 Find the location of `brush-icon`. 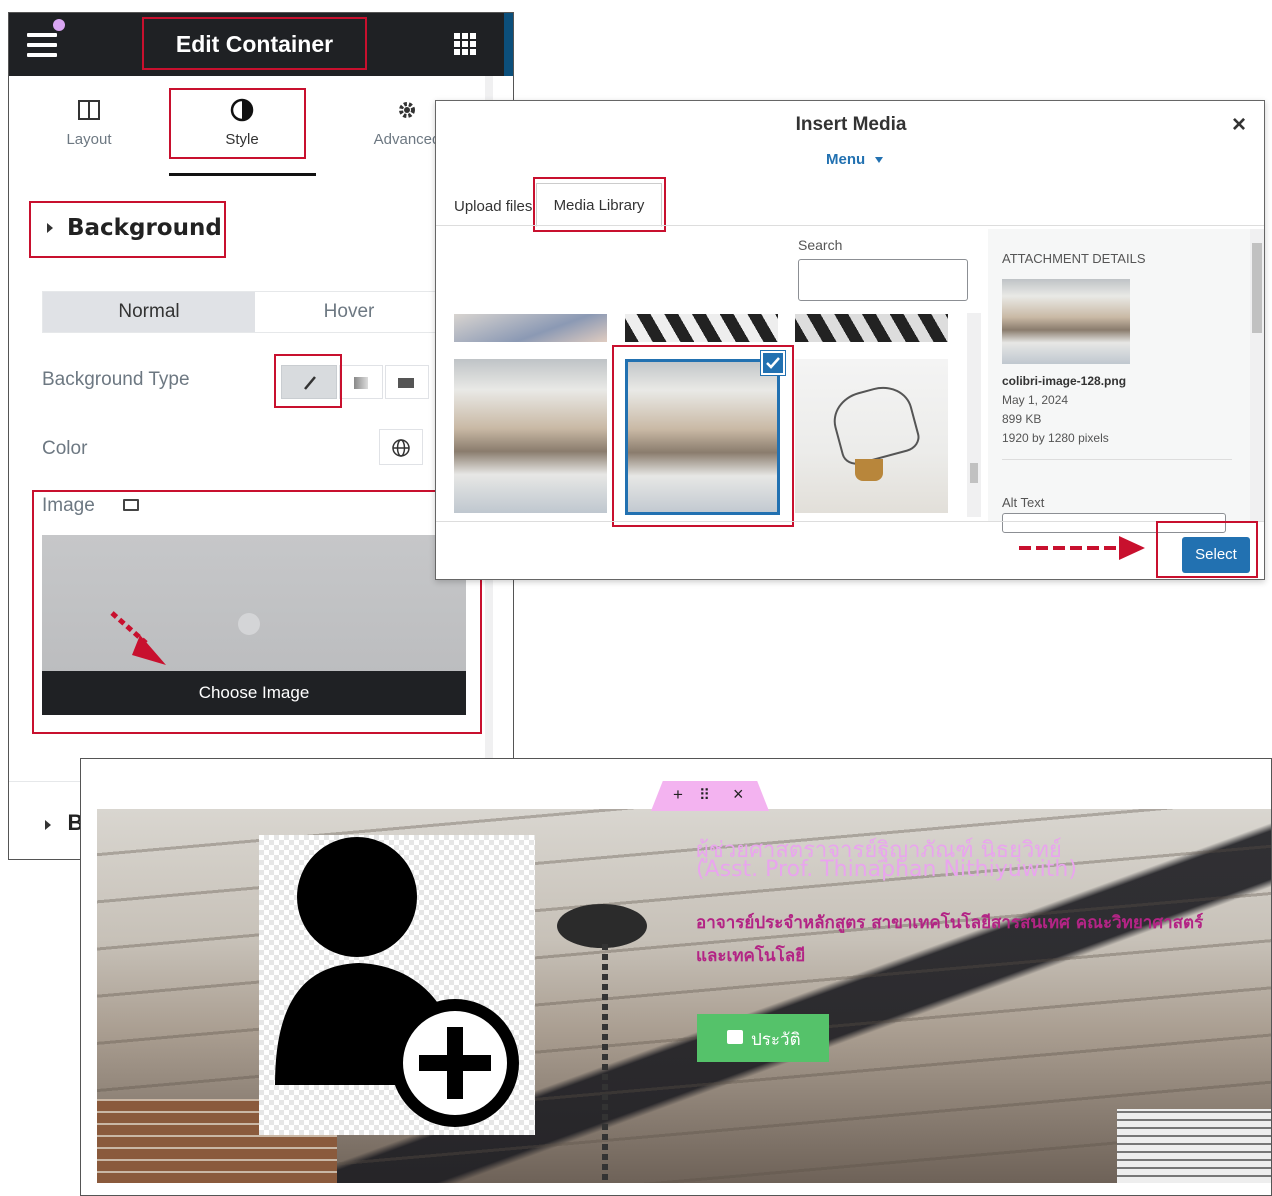

brush-icon is located at coordinates (310, 383).